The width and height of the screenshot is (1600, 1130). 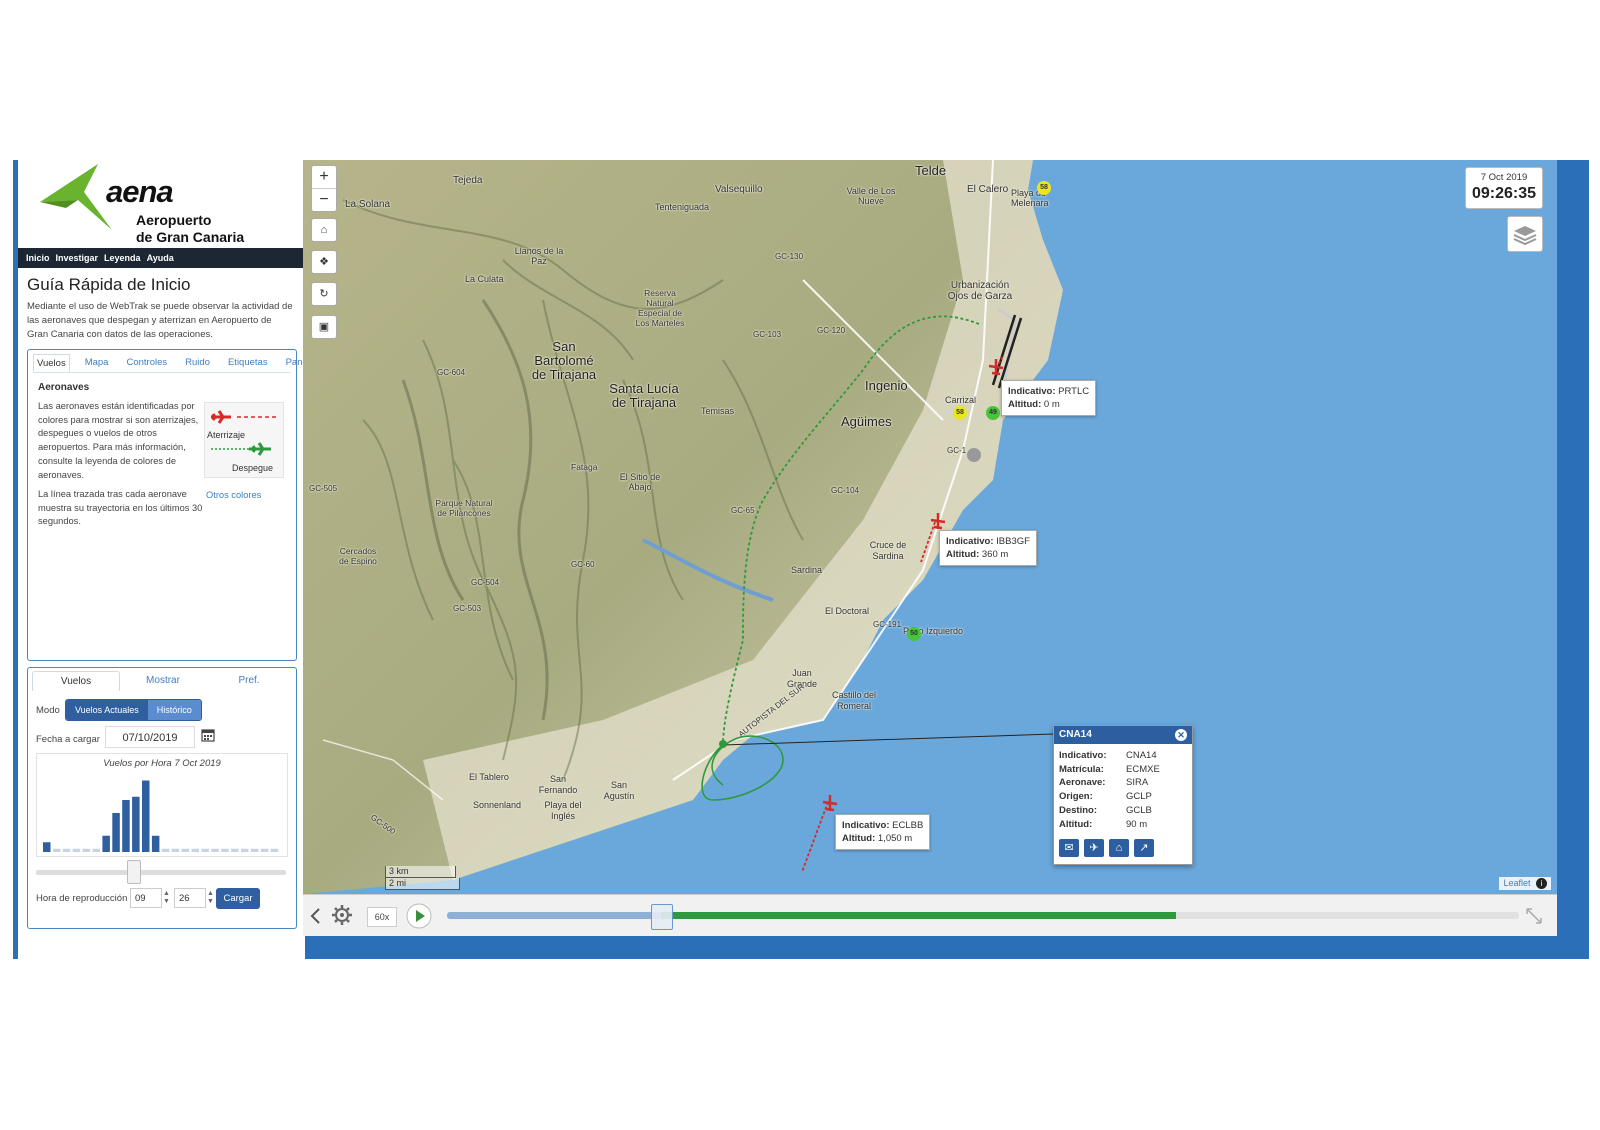 What do you see at coordinates (324, 200) in the screenshot?
I see `zoom-out-button: −` at bounding box center [324, 200].